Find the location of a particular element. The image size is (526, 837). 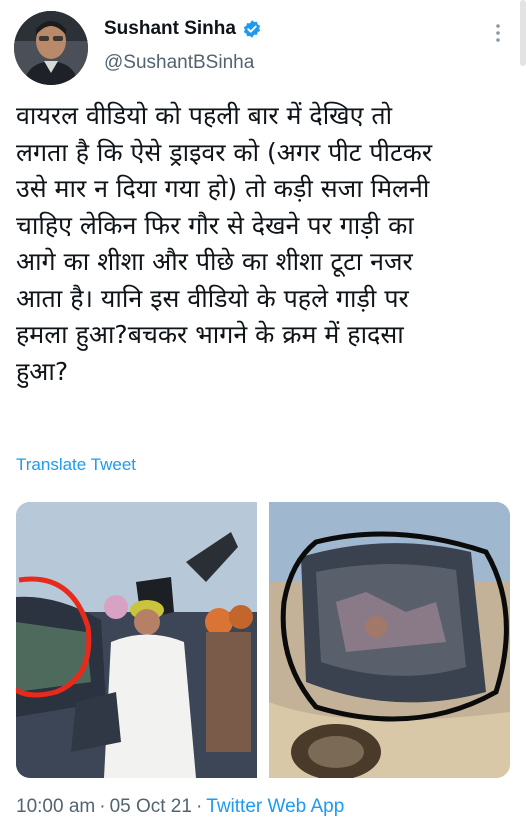

tweet-date: 05 Oct 21 is located at coordinates (151, 807).